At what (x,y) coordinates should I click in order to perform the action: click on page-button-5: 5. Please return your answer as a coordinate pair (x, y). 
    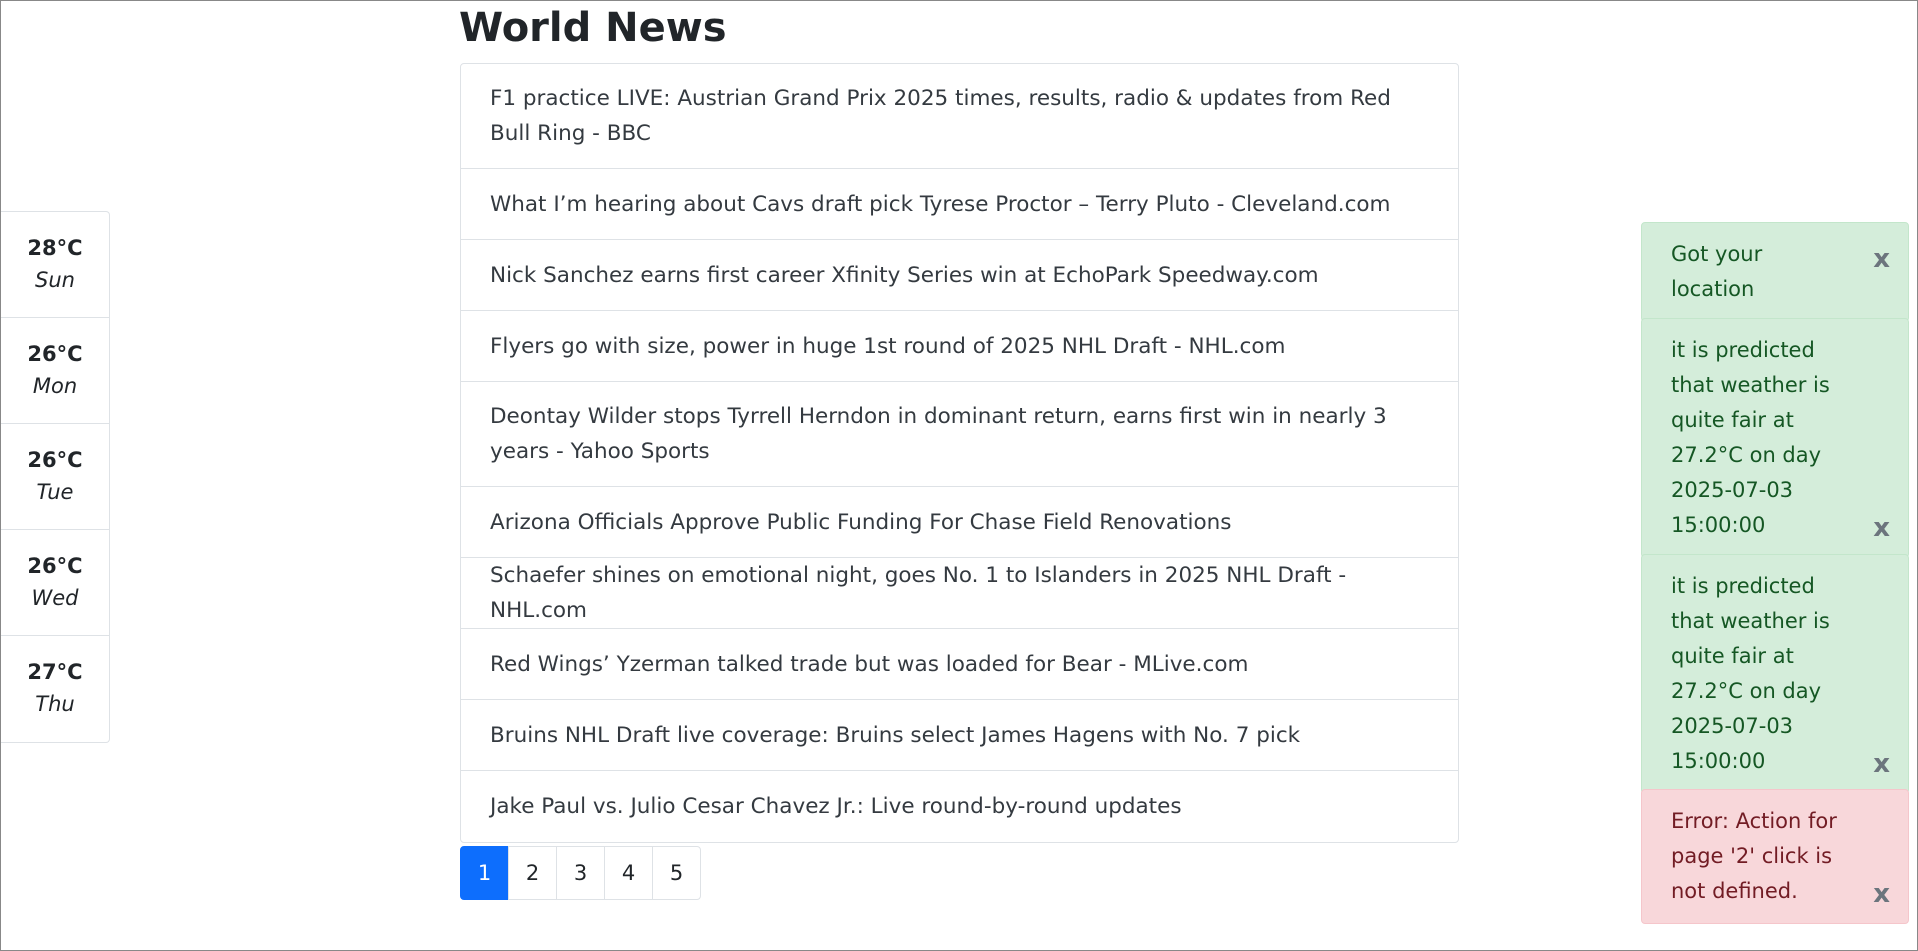
    Looking at the image, I should click on (676, 873).